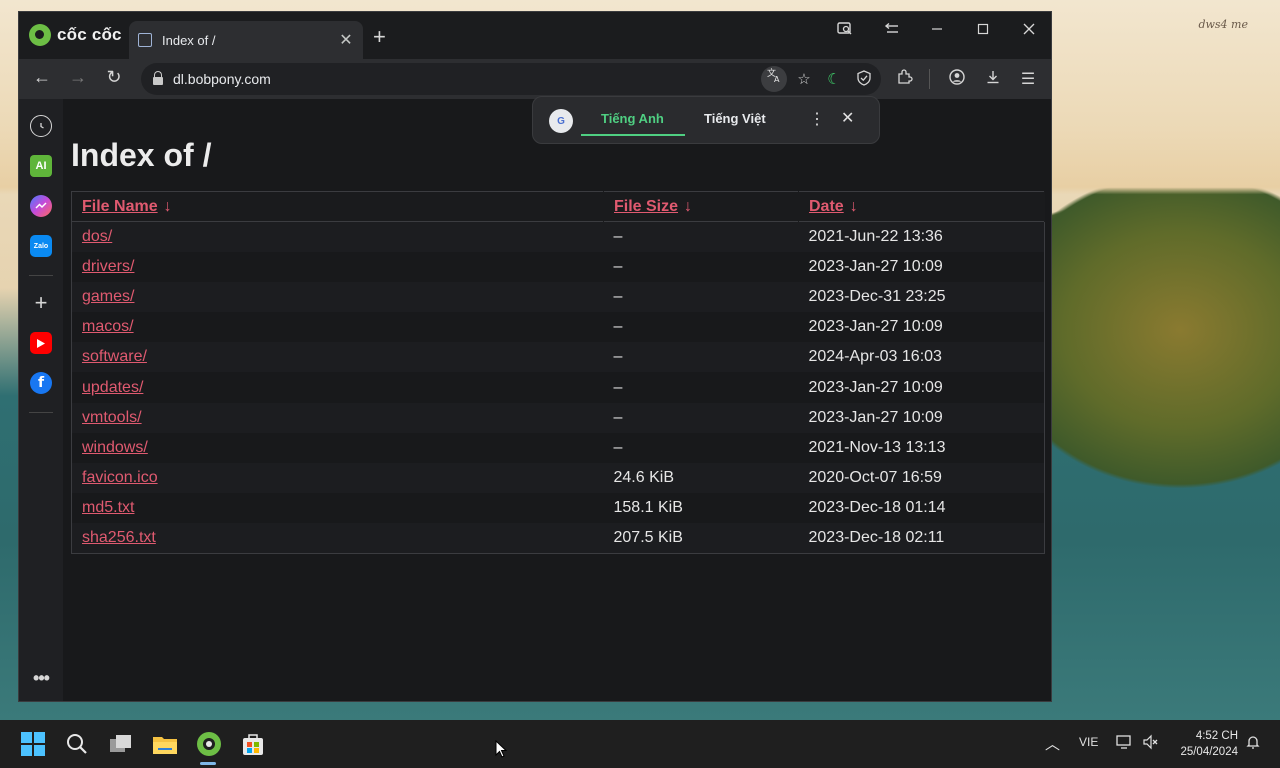 The height and width of the screenshot is (768, 1280). What do you see at coordinates (158, 78) in the screenshot?
I see `lock-icon` at bounding box center [158, 78].